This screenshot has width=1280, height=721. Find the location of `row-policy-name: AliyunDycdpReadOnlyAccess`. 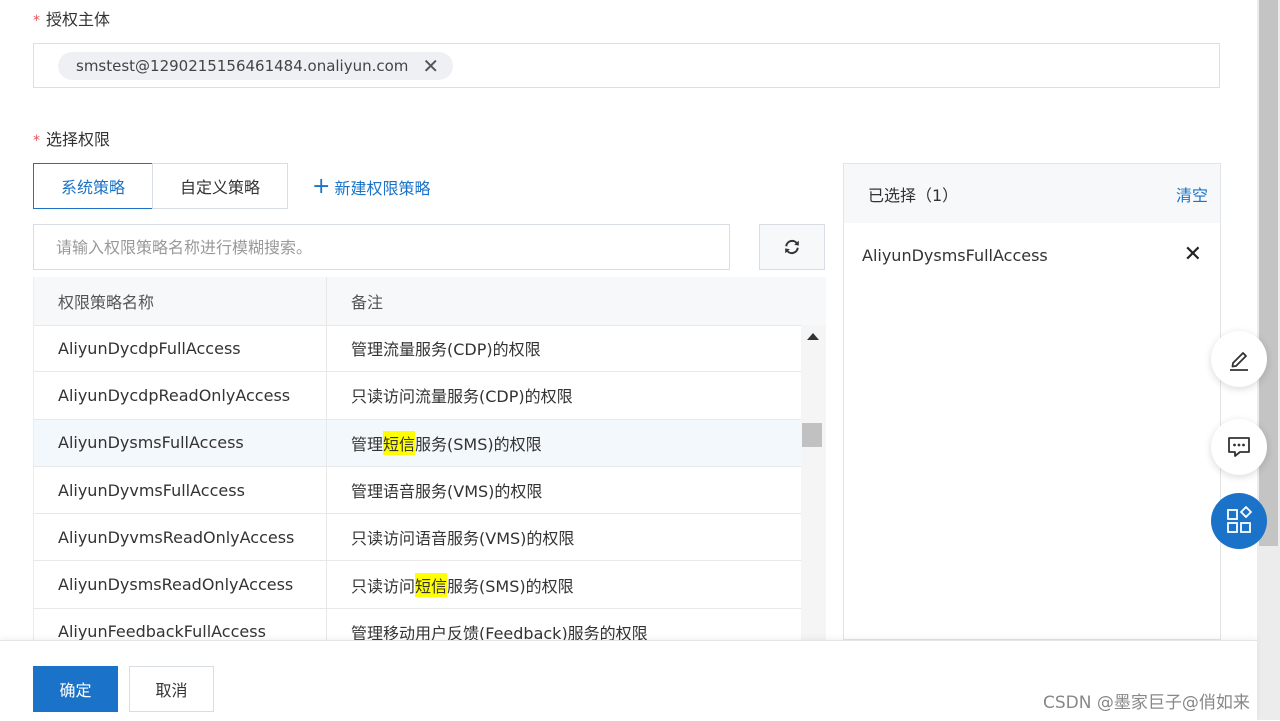

row-policy-name: AliyunDycdpReadOnlyAccess is located at coordinates (180, 395).